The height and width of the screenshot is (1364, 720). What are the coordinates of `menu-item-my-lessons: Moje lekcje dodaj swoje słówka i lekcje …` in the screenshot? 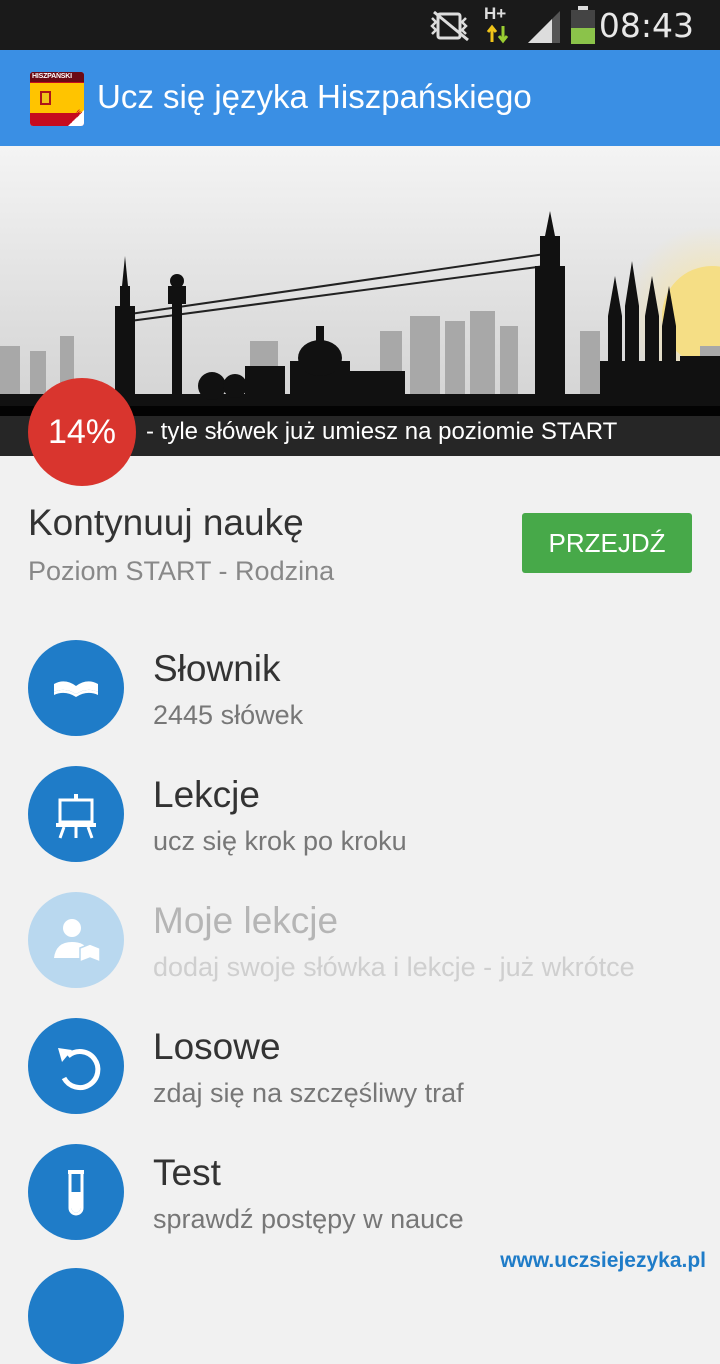 It's located at (360, 947).